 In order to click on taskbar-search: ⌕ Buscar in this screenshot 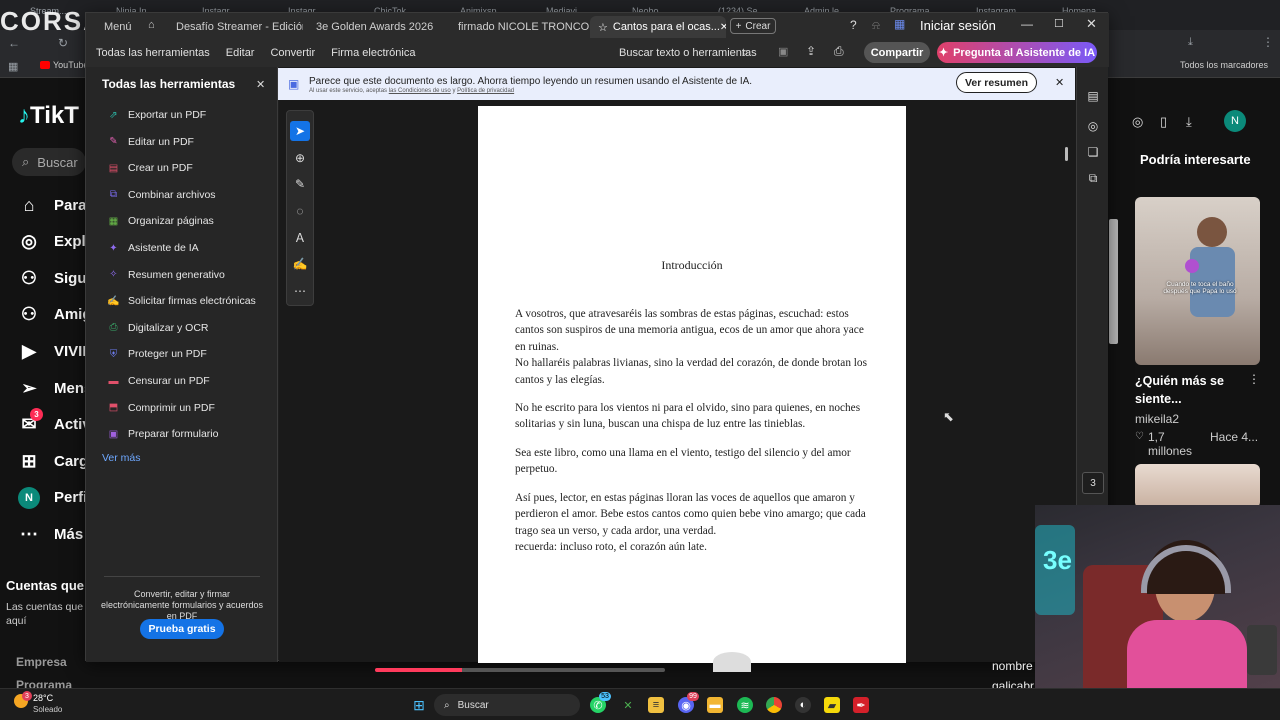, I will do `click(507, 705)`.